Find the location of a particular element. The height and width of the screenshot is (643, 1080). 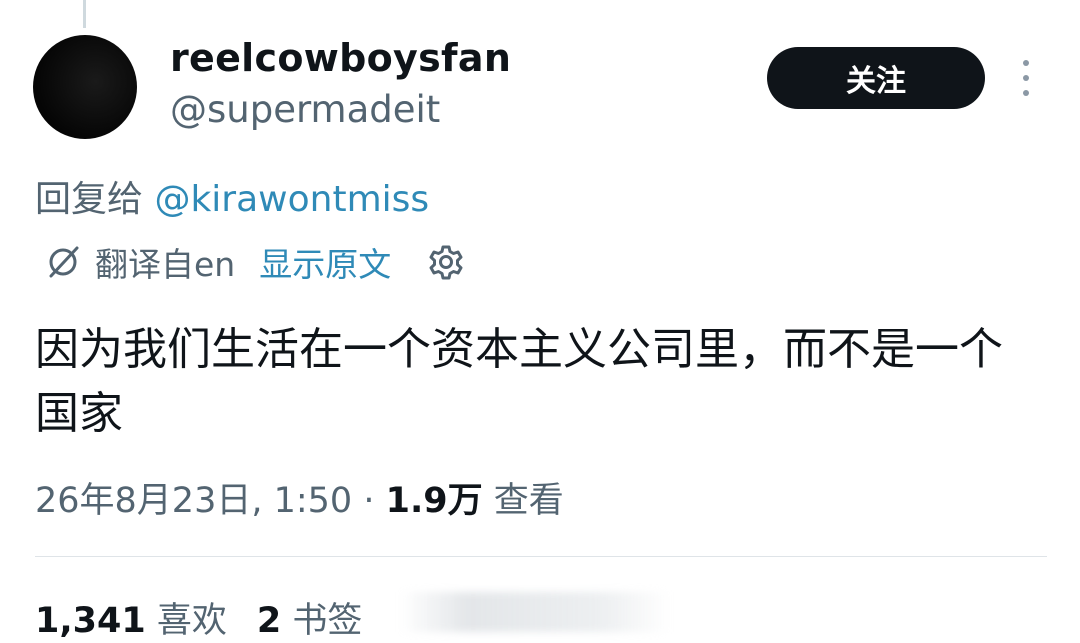

likes-stat: 1,341 喜欢 is located at coordinates (131, 621).